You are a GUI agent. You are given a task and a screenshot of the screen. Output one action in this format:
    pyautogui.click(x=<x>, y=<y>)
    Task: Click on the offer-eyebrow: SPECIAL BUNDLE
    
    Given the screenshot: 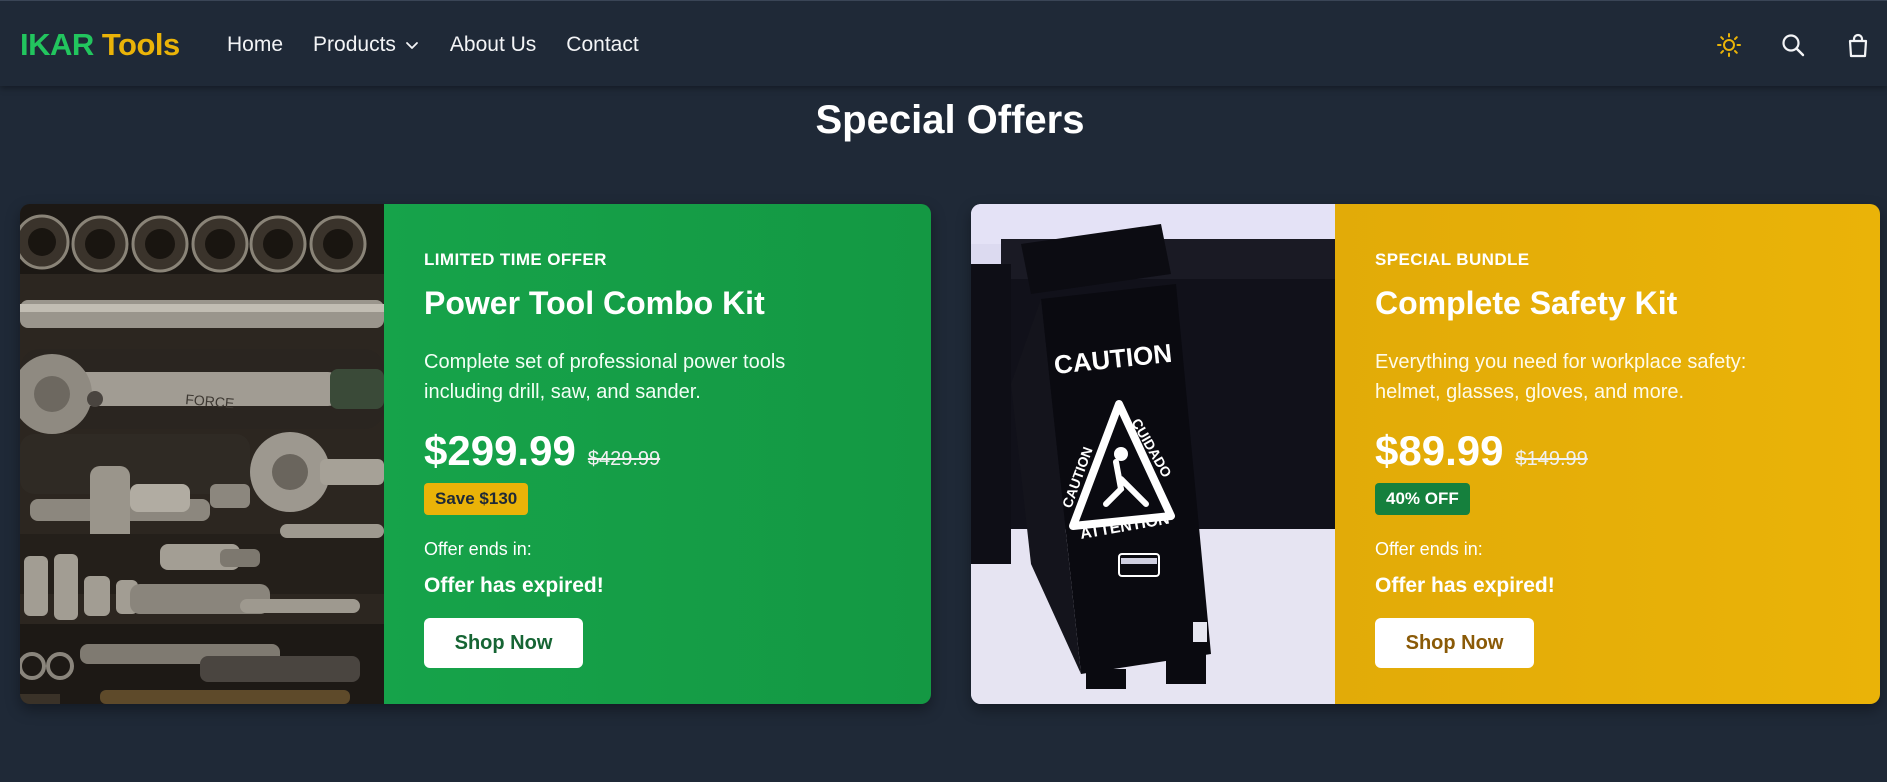 What is the action you would take?
    pyautogui.click(x=1452, y=259)
    